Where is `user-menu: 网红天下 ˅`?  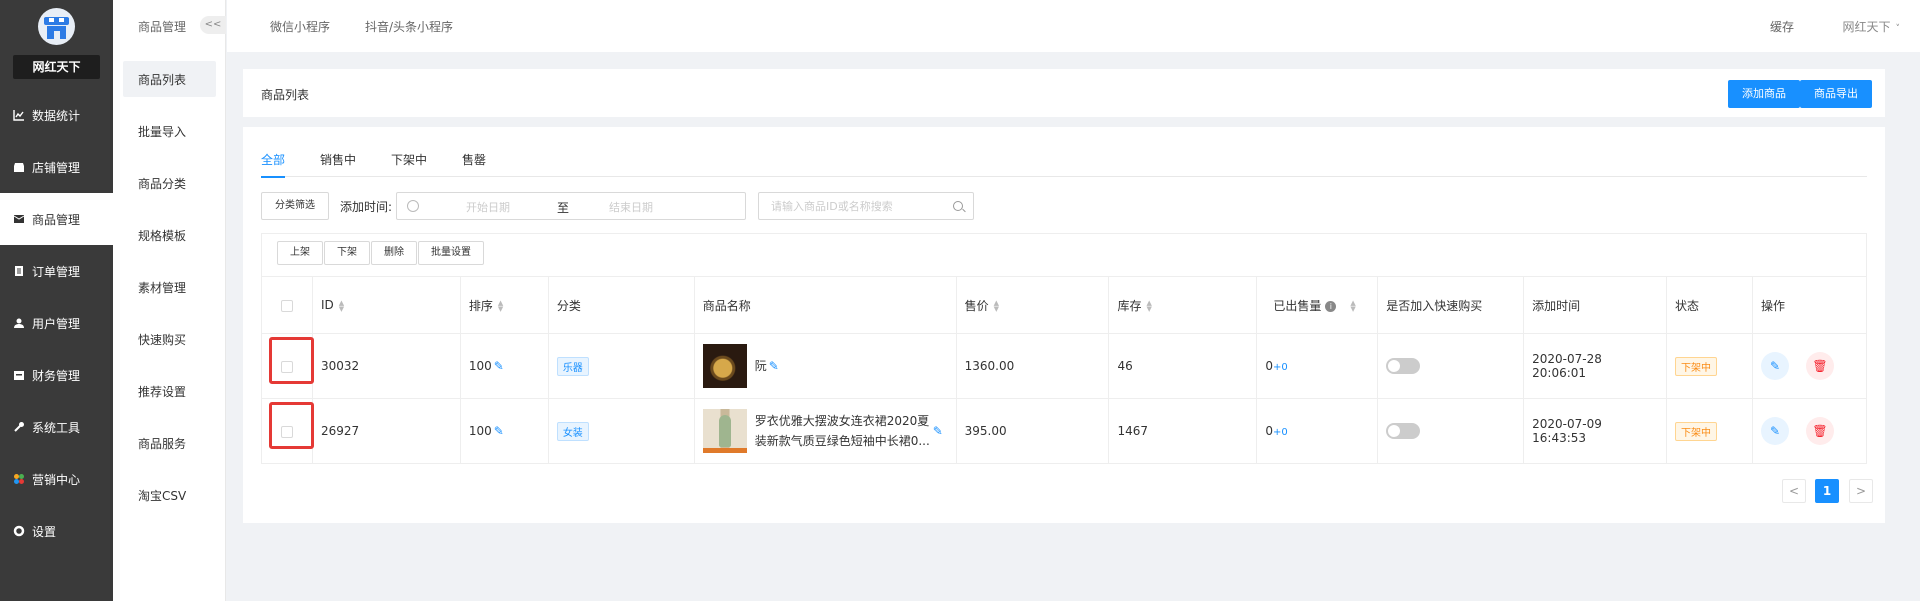 user-menu: 网红天下 ˅ is located at coordinates (1871, 26).